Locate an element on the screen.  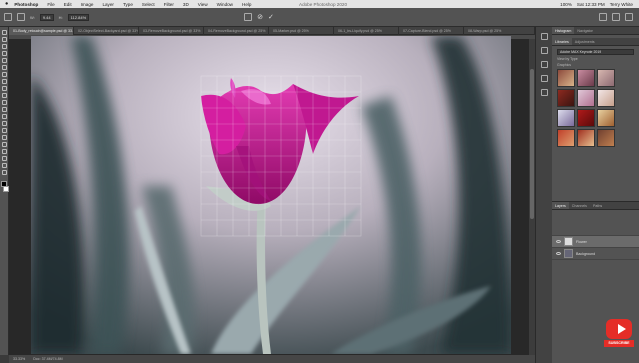
type-tool is located at coordinates (4, 144).